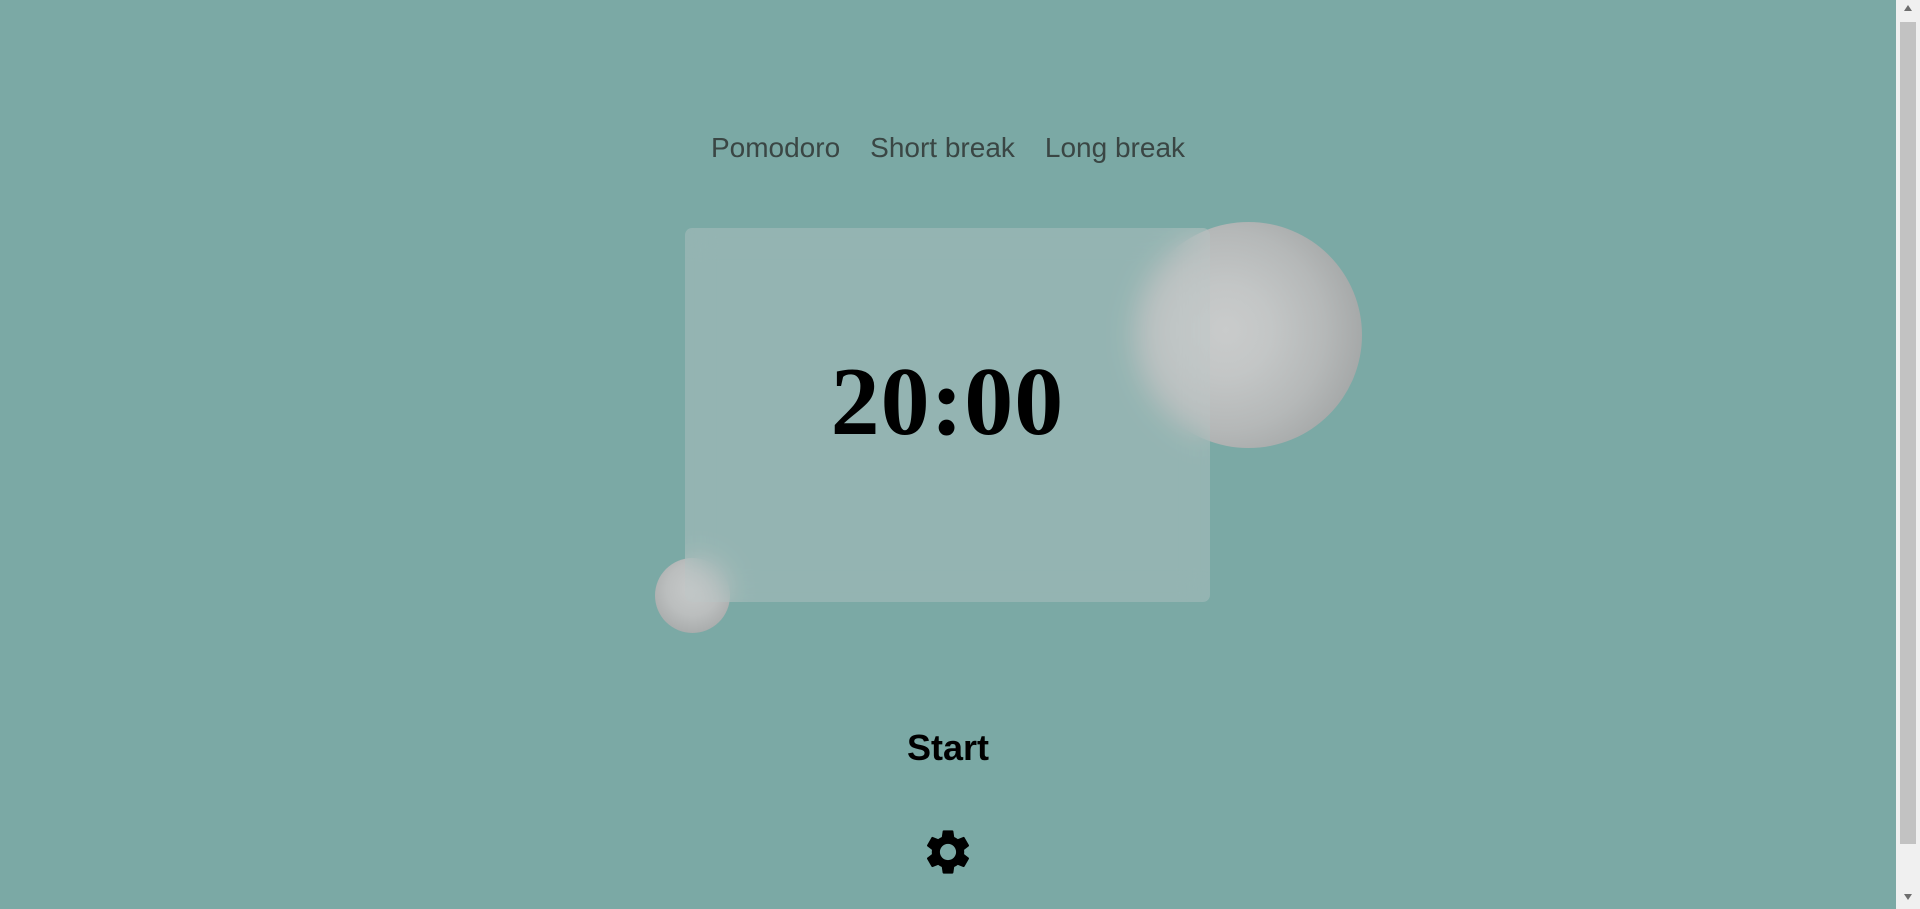 Image resolution: width=1920 pixels, height=909 pixels. What do you see at coordinates (1908, 899) in the screenshot?
I see `scroll-down-arrow-icon` at bounding box center [1908, 899].